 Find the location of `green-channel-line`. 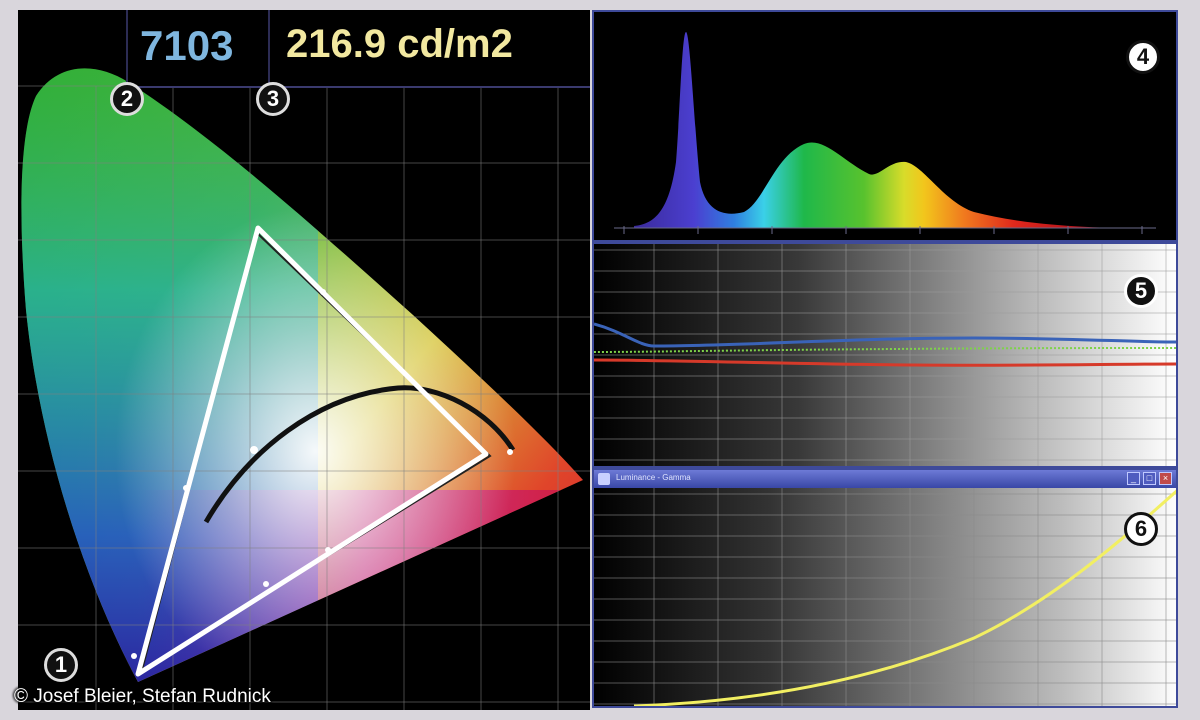

green-channel-line is located at coordinates (885, 350).